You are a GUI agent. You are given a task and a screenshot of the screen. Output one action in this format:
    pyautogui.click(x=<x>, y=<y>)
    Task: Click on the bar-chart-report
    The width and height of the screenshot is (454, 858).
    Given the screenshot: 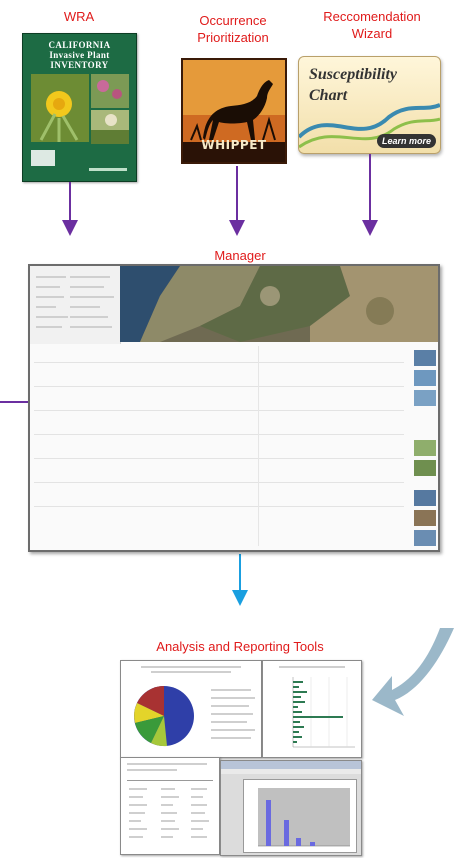 What is the action you would take?
    pyautogui.click(x=312, y=709)
    